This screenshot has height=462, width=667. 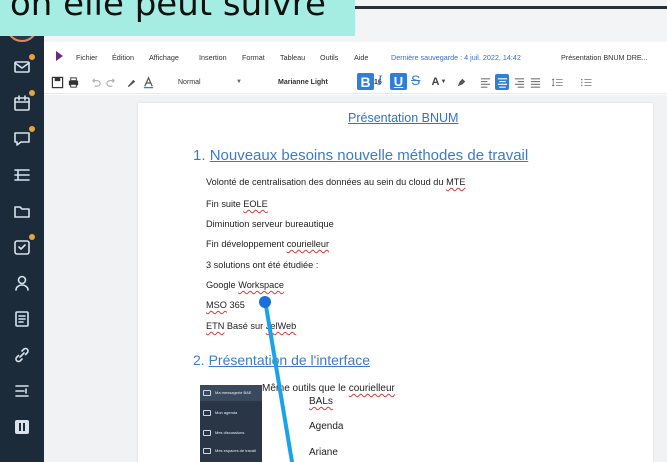 I want to click on line-text: Même outils que le courielleur, so click(x=328, y=388).